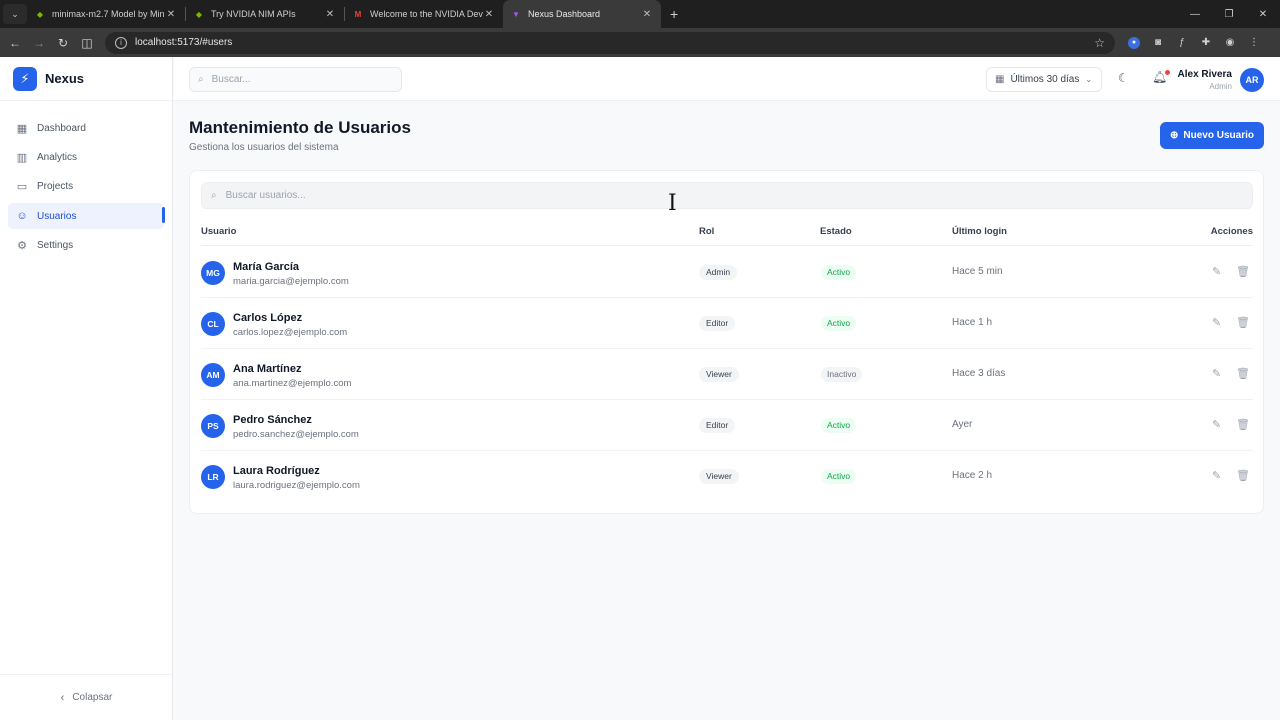  I want to click on gear-icon: ⚙, so click(22, 246).